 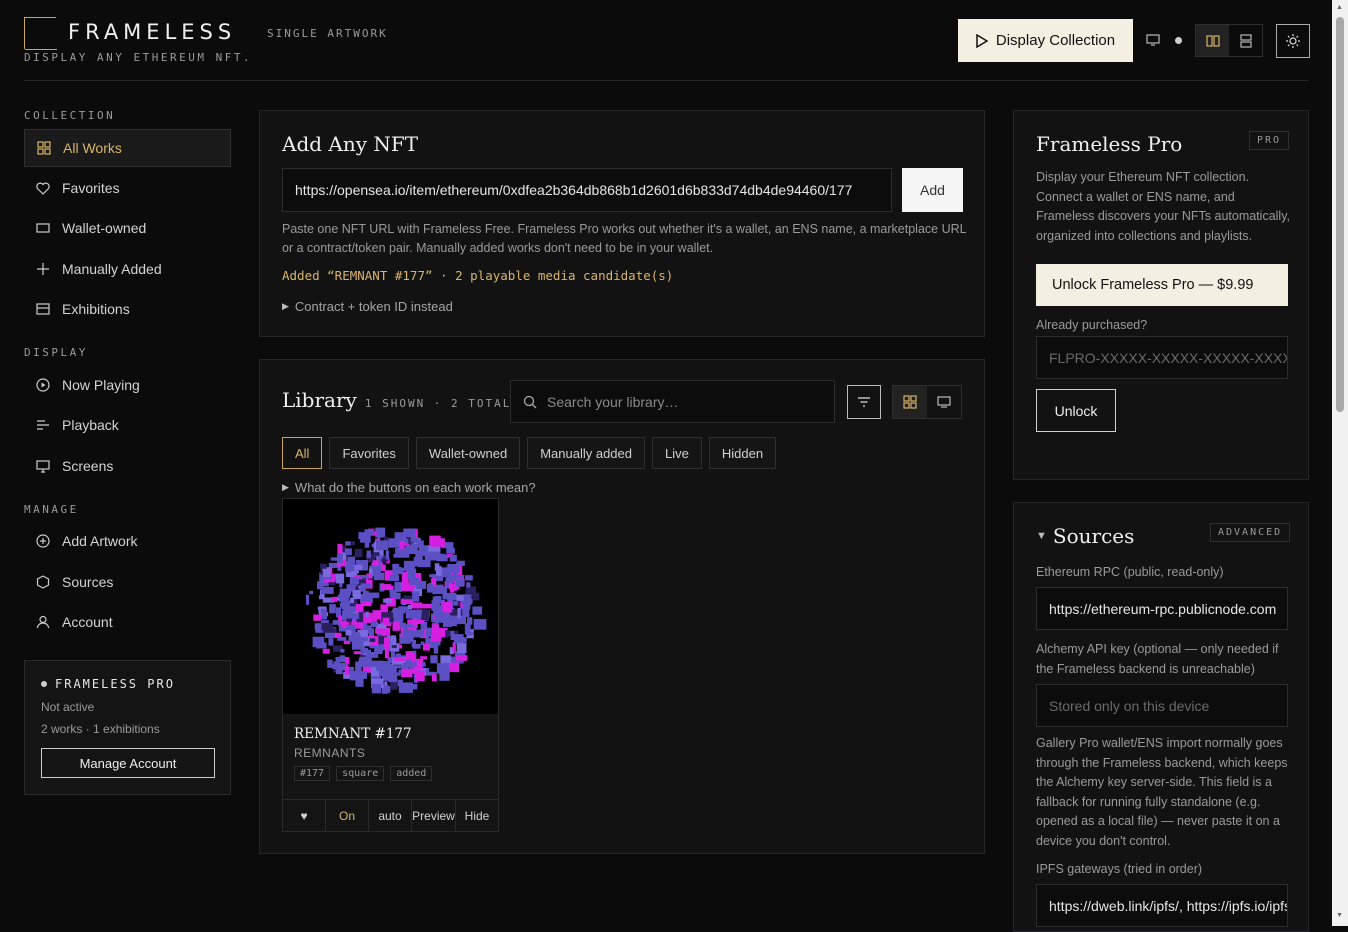 What do you see at coordinates (302, 453) in the screenshot?
I see `chip-all: All` at bounding box center [302, 453].